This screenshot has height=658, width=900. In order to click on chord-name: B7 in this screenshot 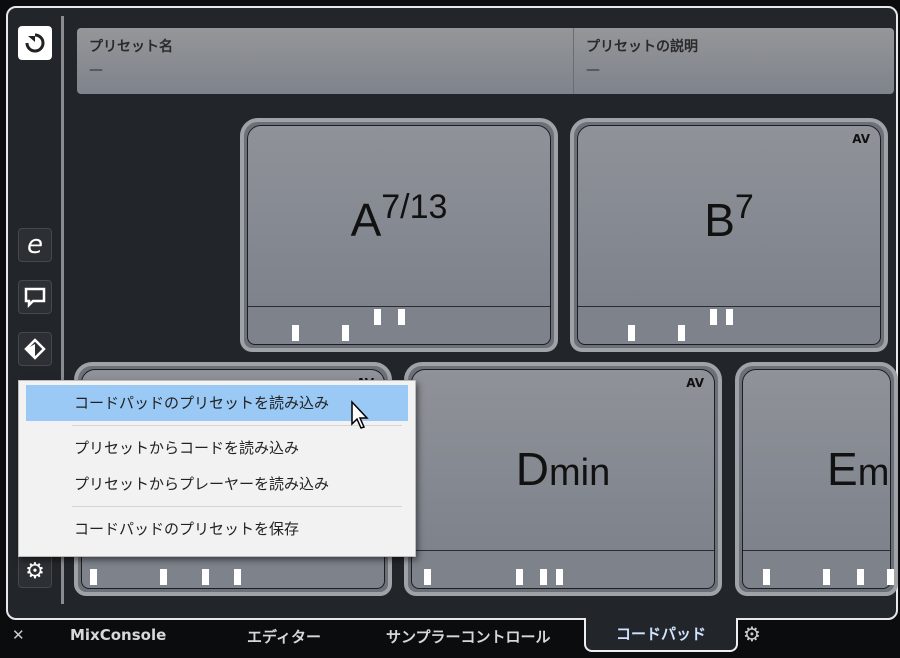, I will do `click(729, 217)`.